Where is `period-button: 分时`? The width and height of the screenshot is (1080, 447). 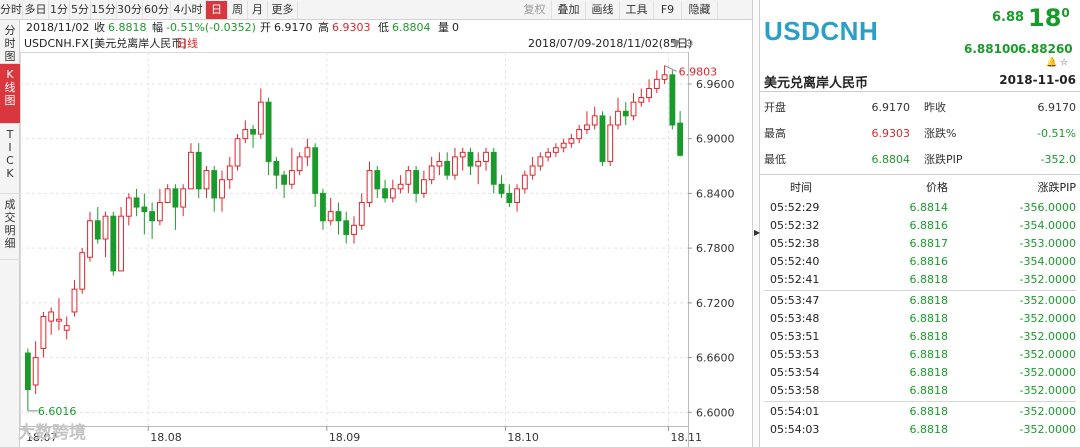
period-button: 分时 is located at coordinates (11, 10).